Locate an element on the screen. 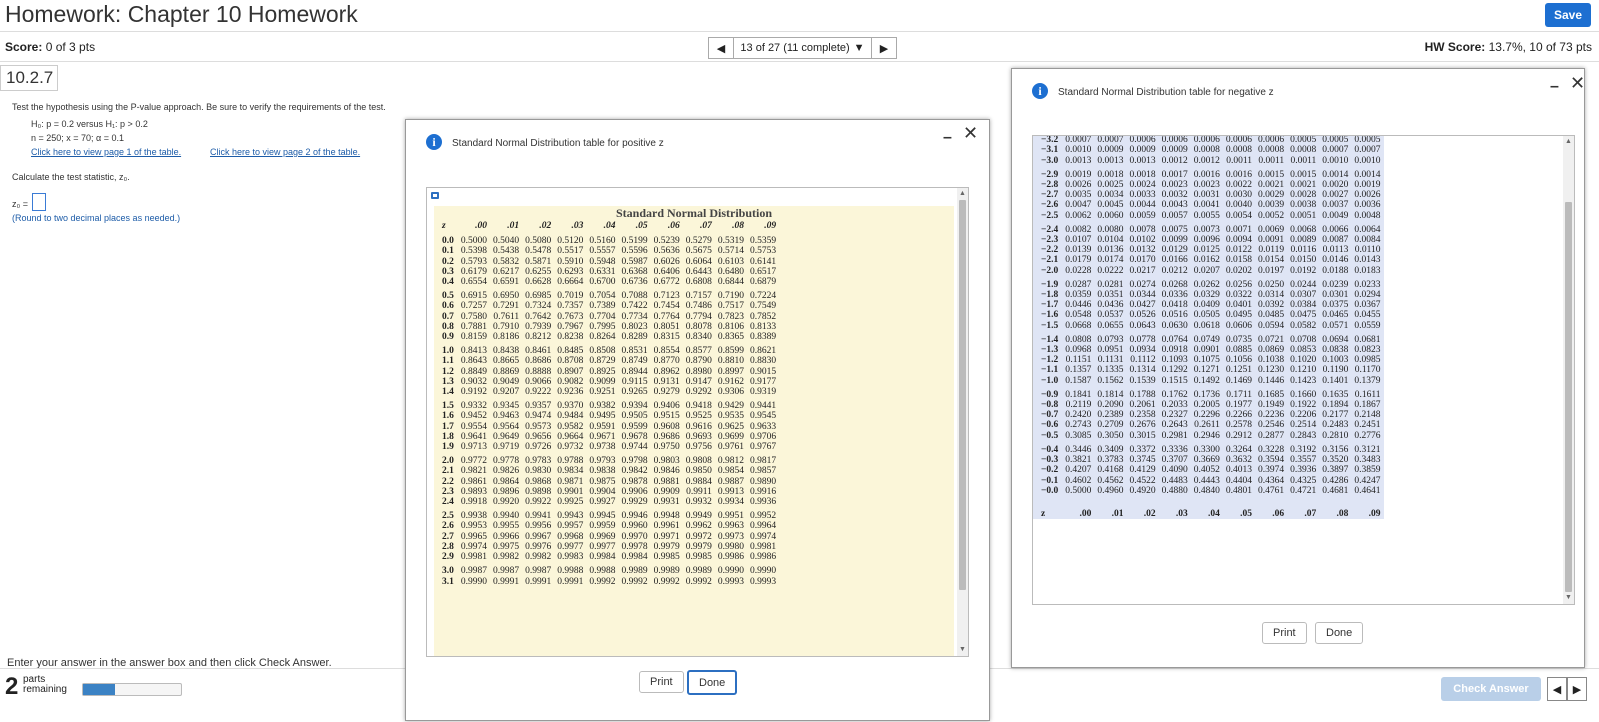 This screenshot has width=1599, height=722. probability-cell: 0.8133 is located at coordinates (763, 326).